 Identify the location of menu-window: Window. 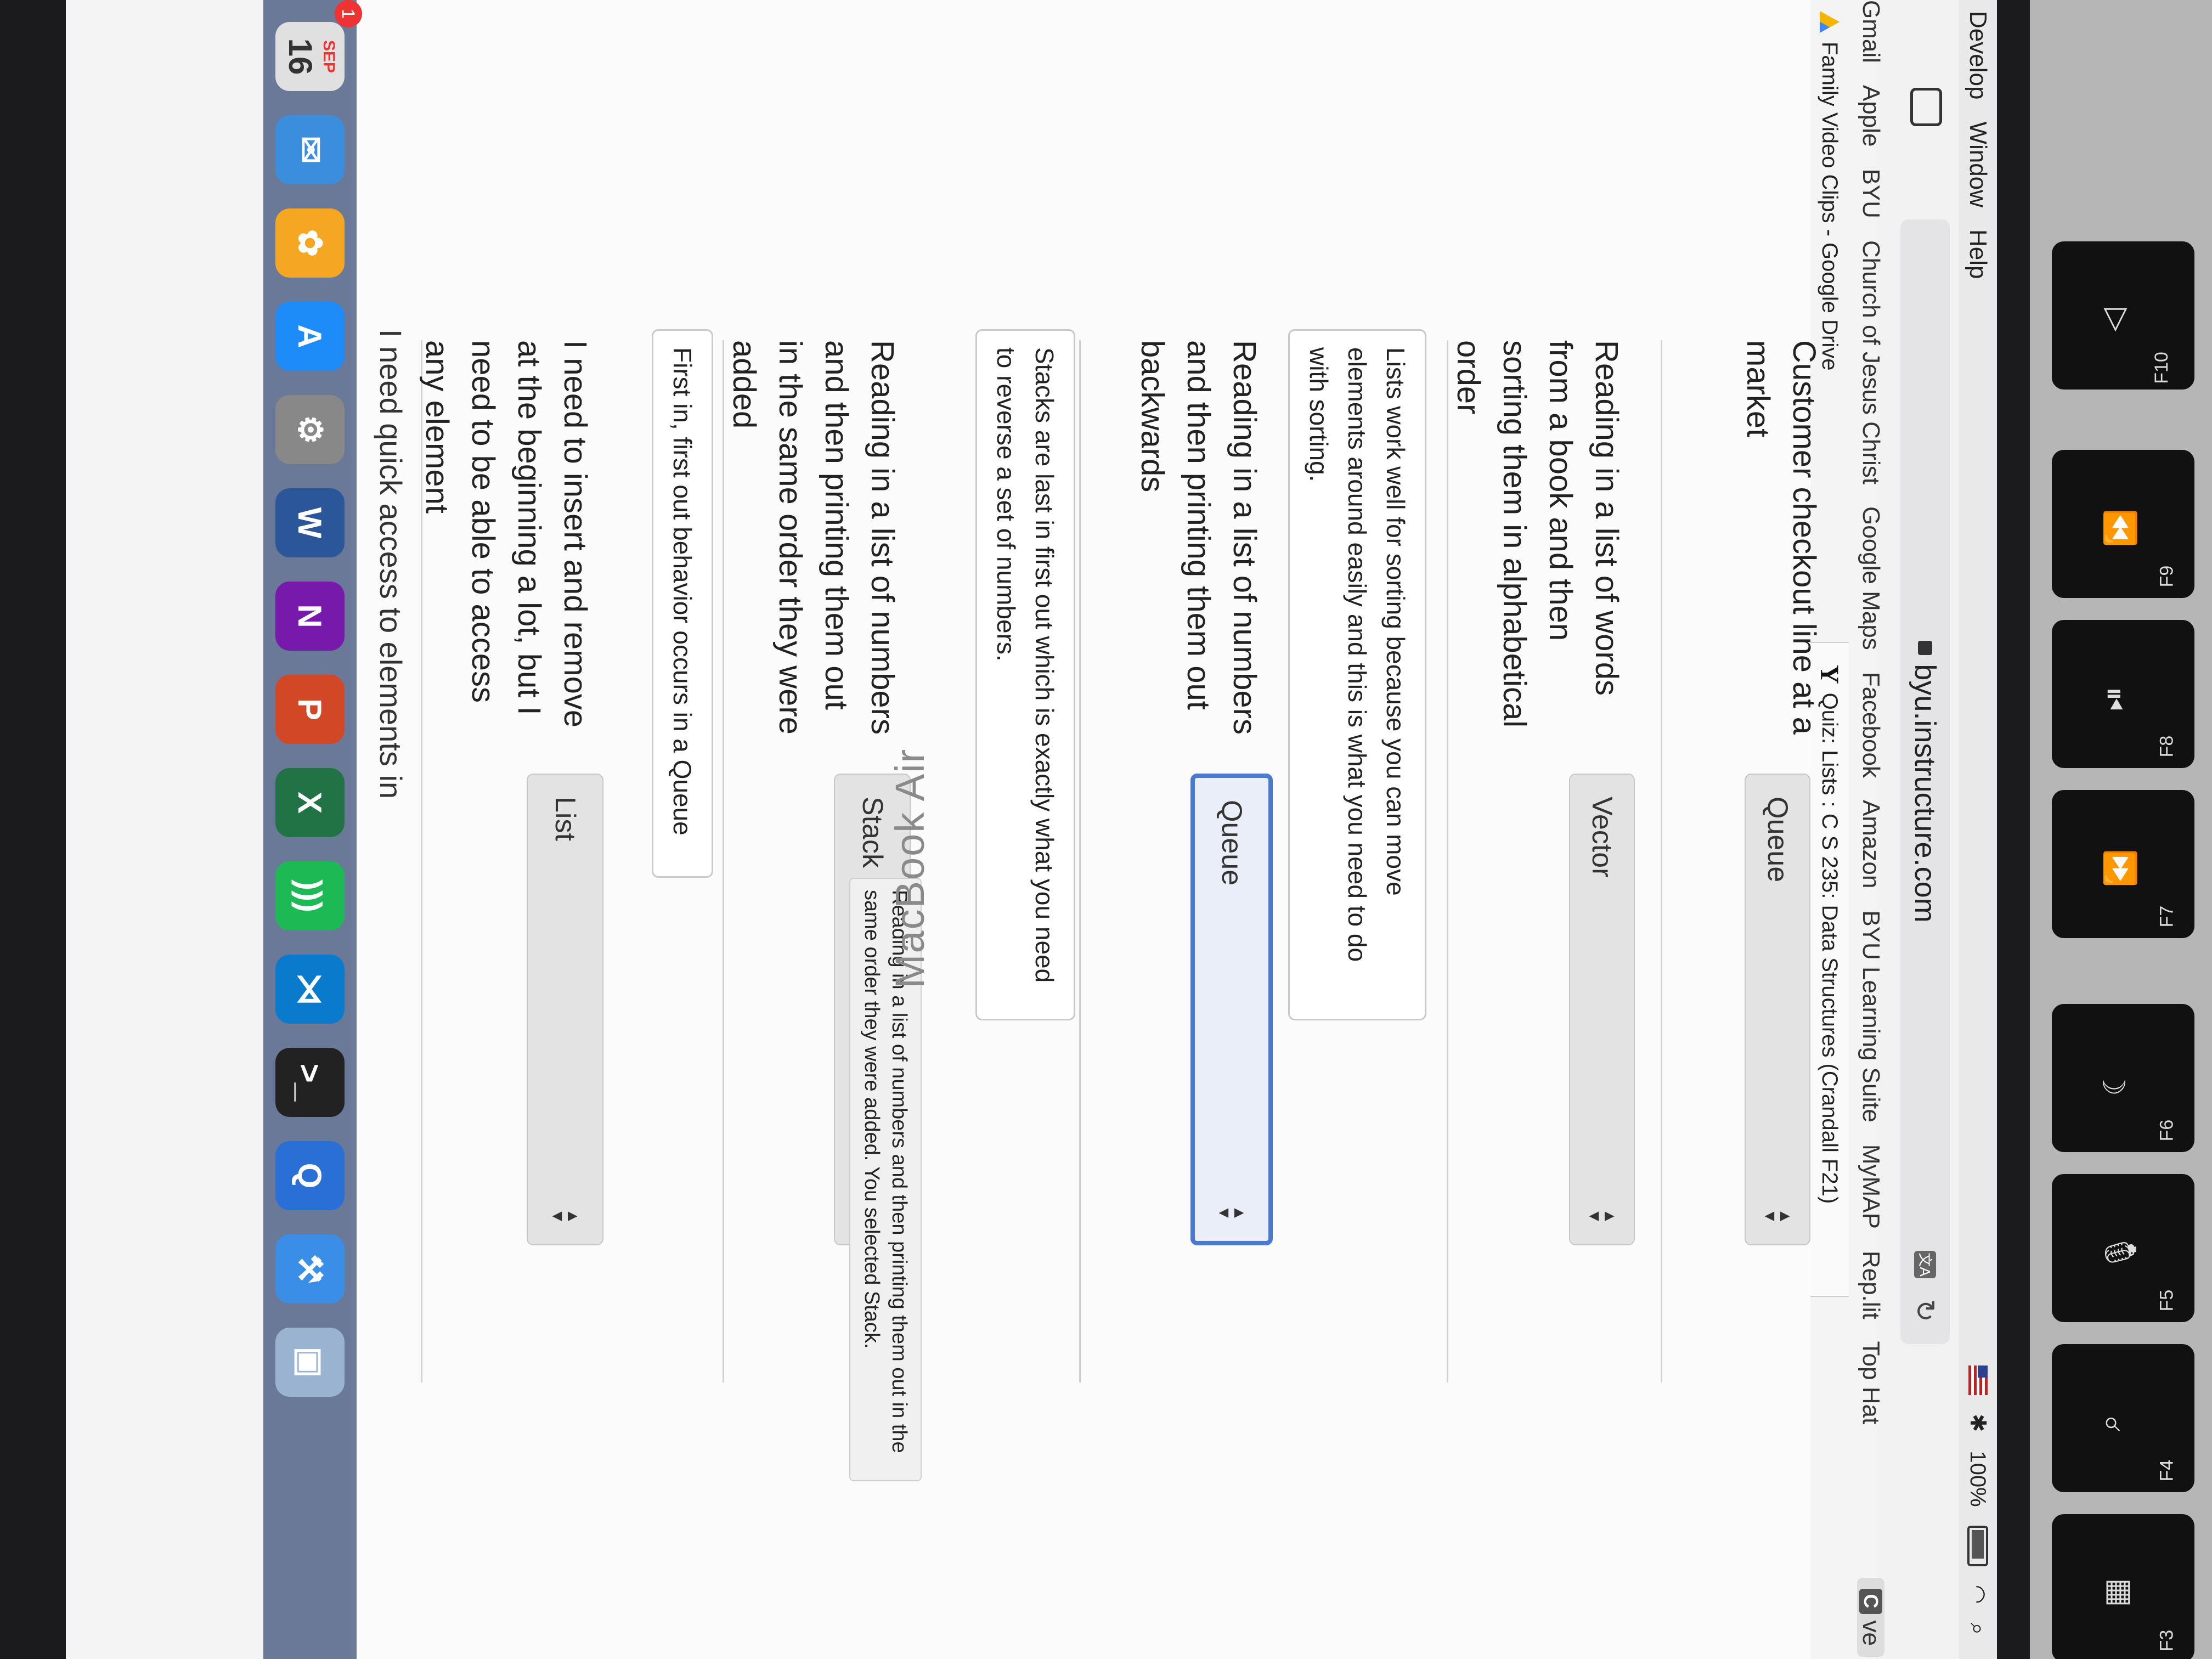
(1978, 164).